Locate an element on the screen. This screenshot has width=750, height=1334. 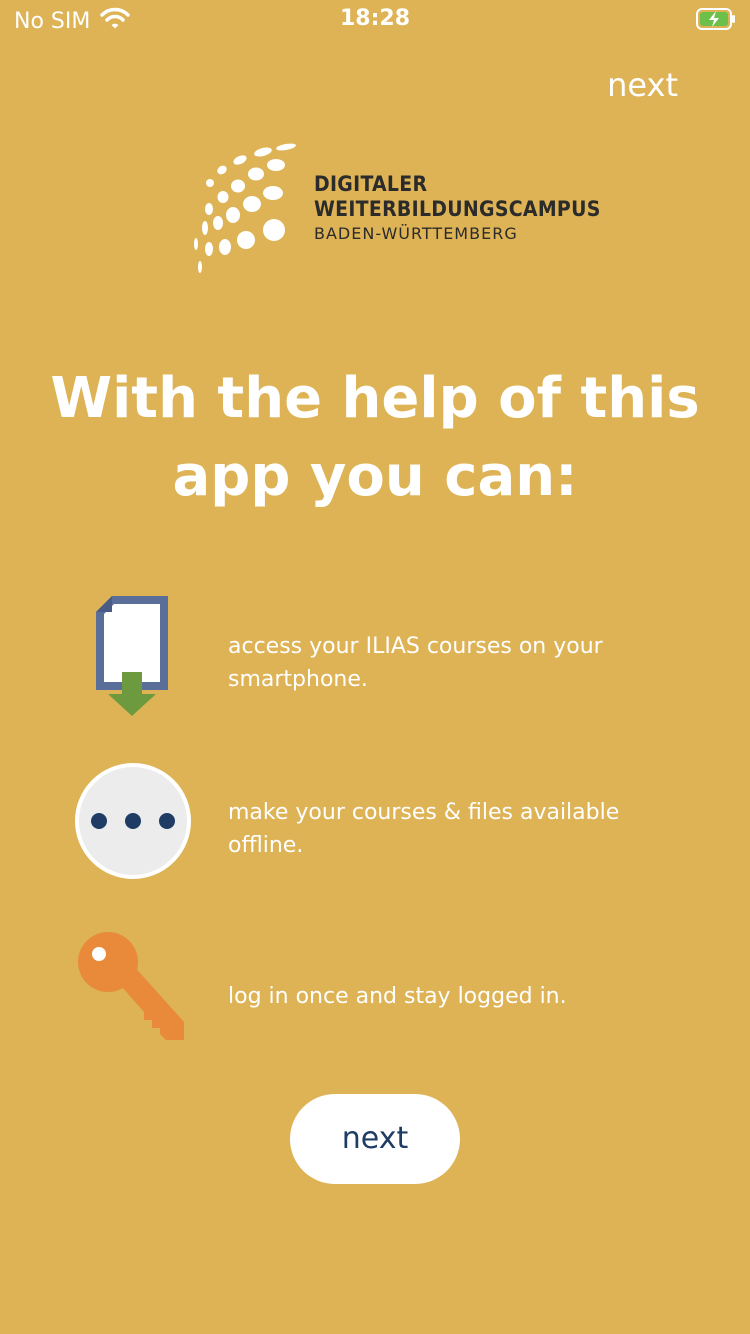
logo-line-3: BADEN-WÜRTTEMBERG is located at coordinates (416, 233).